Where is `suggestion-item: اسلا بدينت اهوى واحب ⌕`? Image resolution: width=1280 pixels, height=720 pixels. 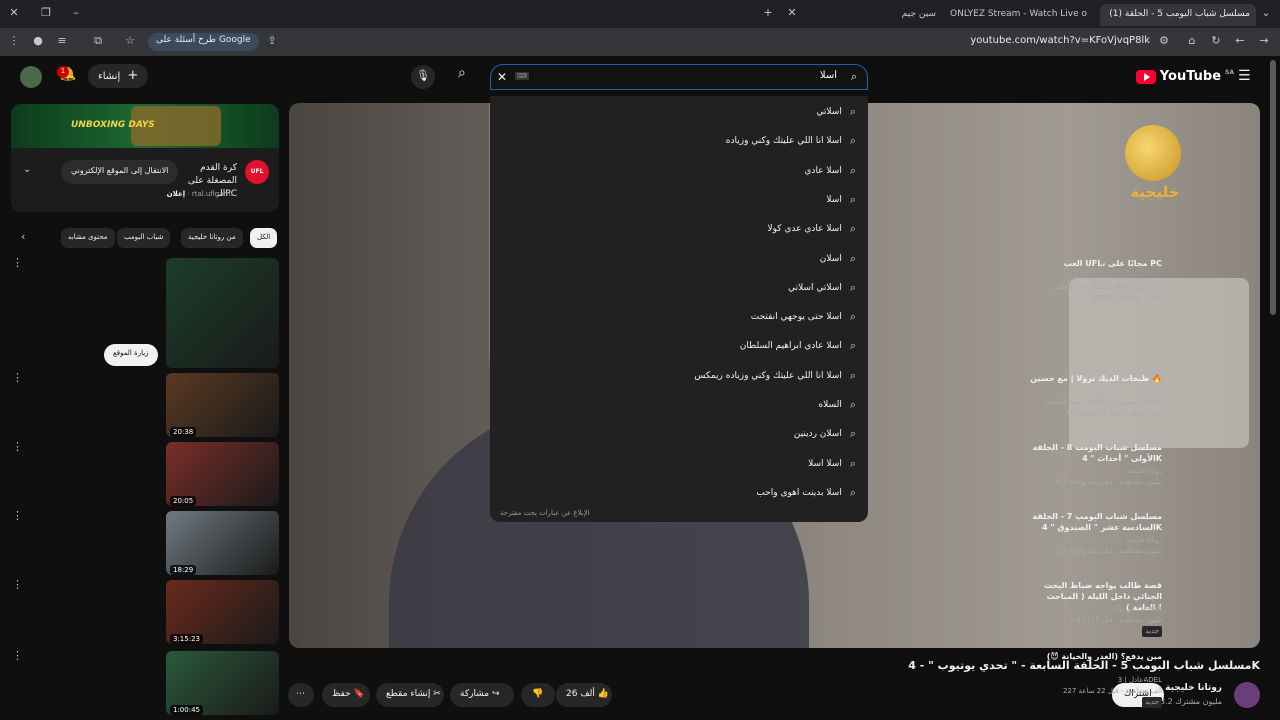
suggestion-item: اسلا بدينت اهوى واحب ⌕ is located at coordinates (806, 493).